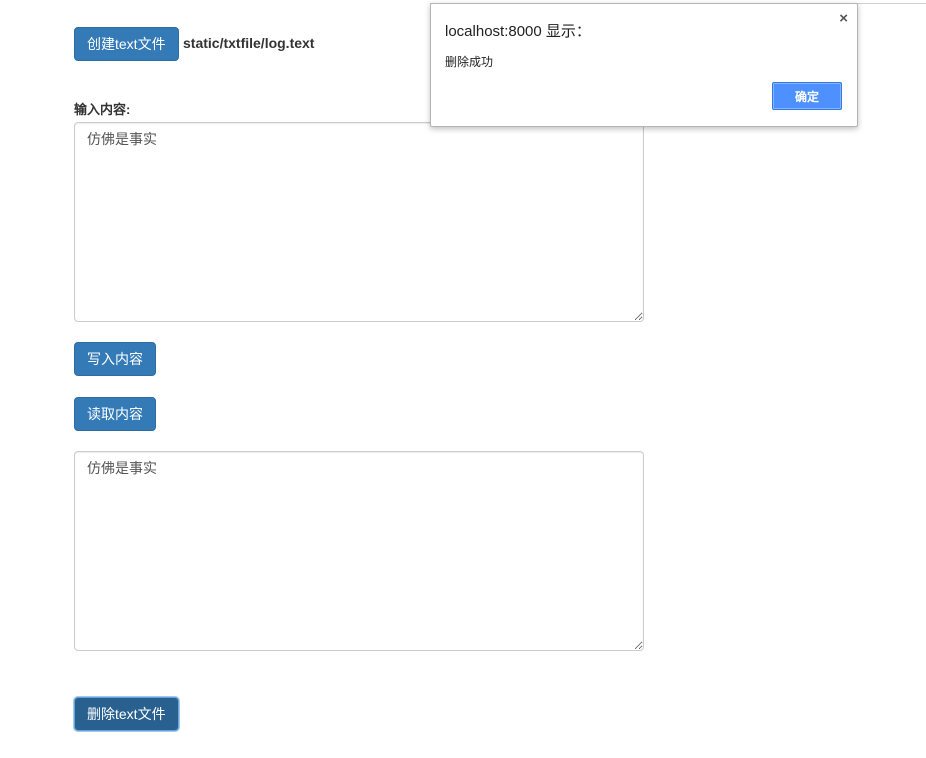  Describe the element at coordinates (518, 31) in the screenshot. I see `dialog-title: localhost:8000 显示：` at that location.